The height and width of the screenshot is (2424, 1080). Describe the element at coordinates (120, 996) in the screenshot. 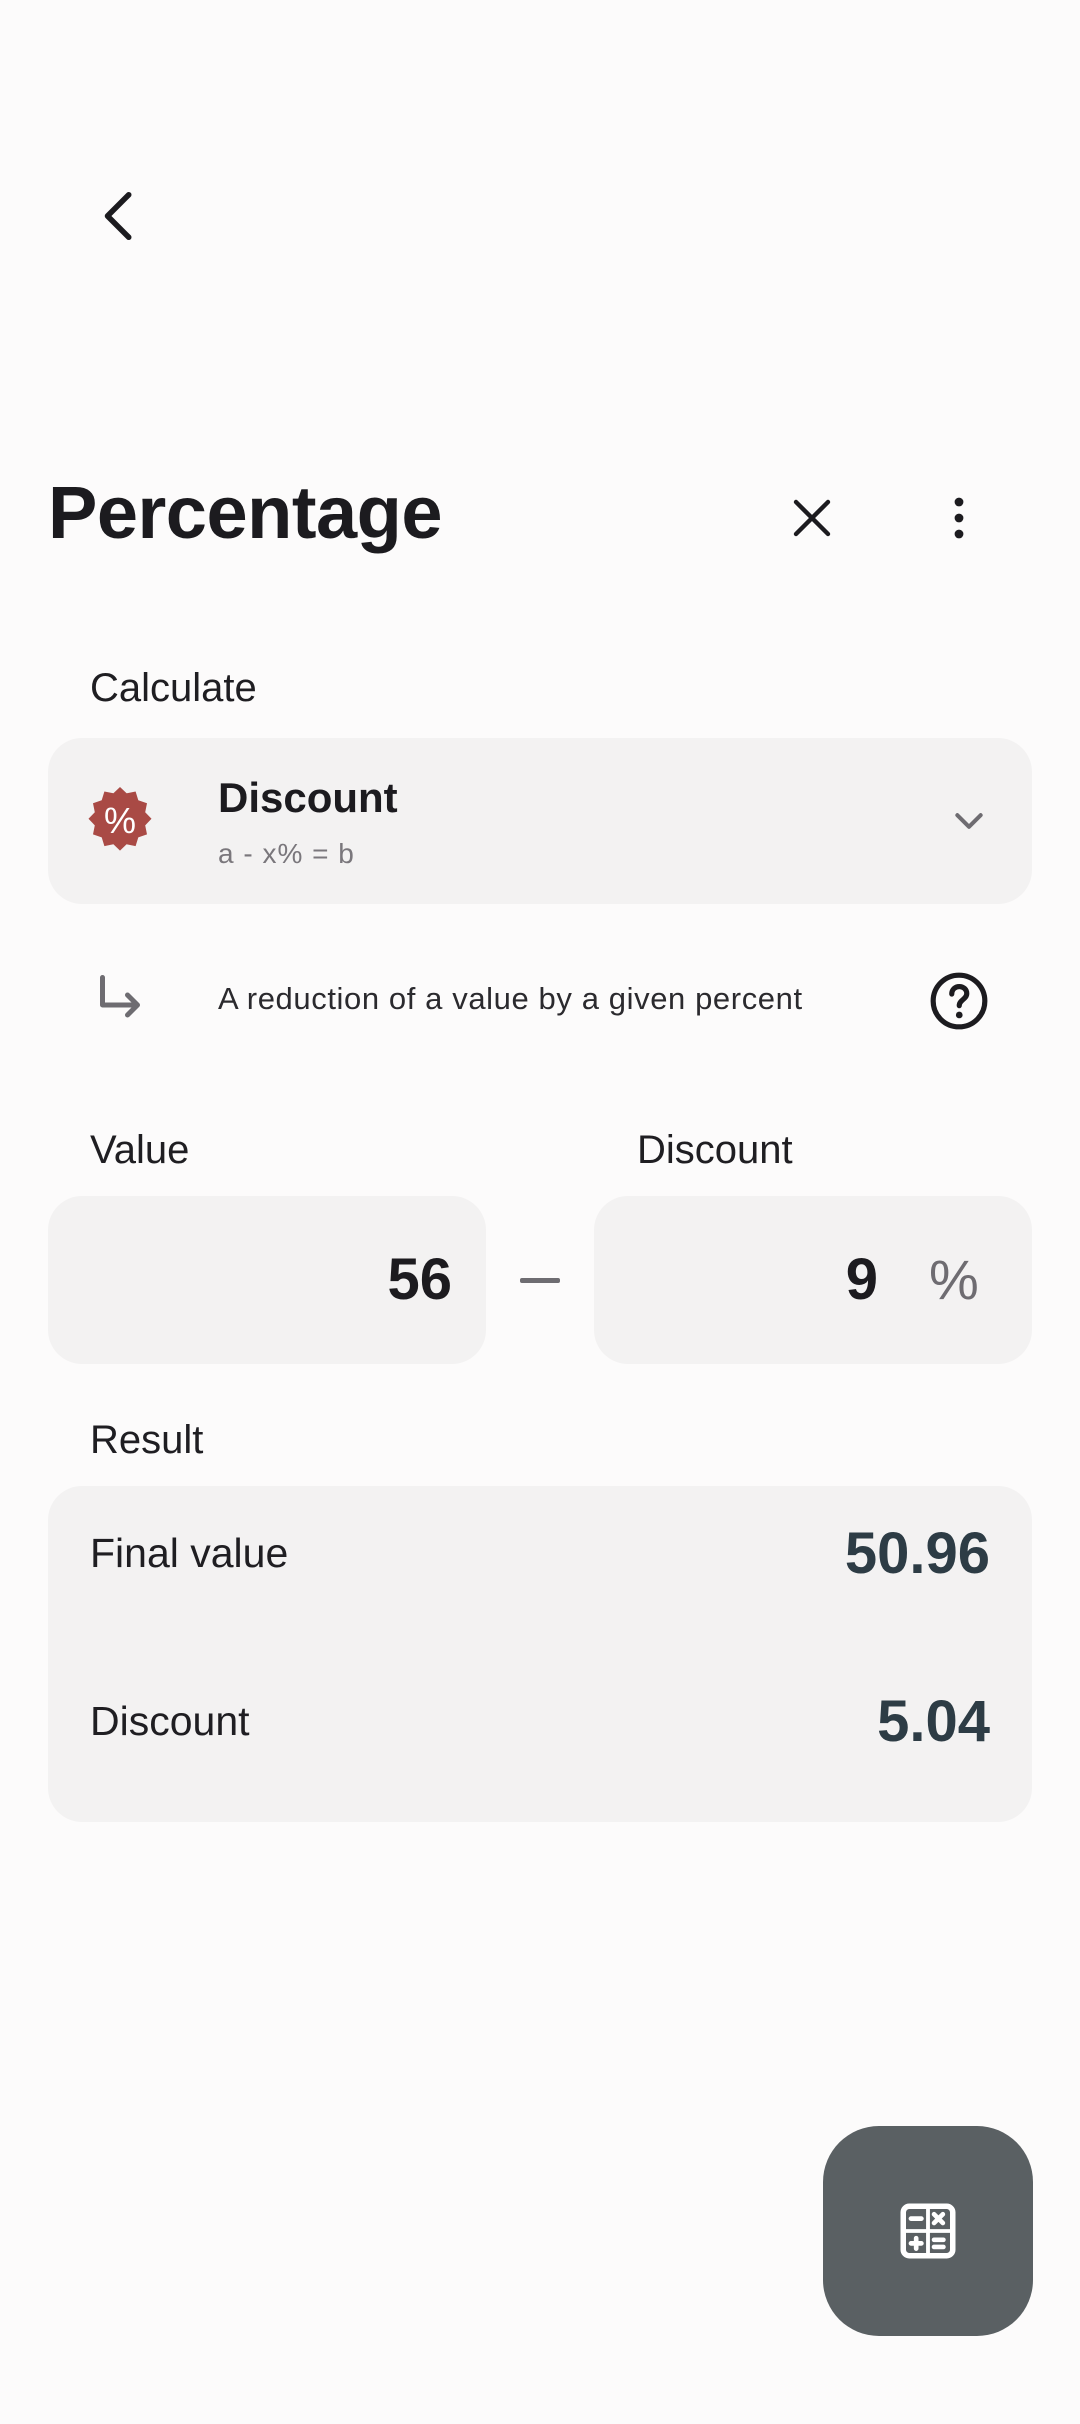

I see `subdirectory-arrow-right-icon` at that location.